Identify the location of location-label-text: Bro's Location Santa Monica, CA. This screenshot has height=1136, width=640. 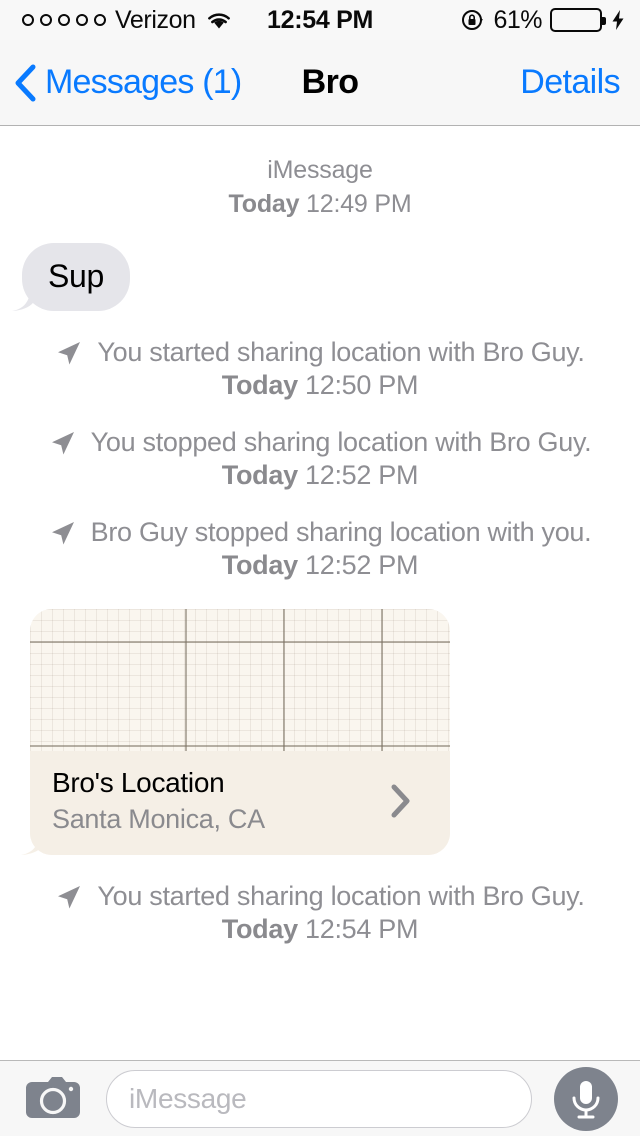
(158, 801).